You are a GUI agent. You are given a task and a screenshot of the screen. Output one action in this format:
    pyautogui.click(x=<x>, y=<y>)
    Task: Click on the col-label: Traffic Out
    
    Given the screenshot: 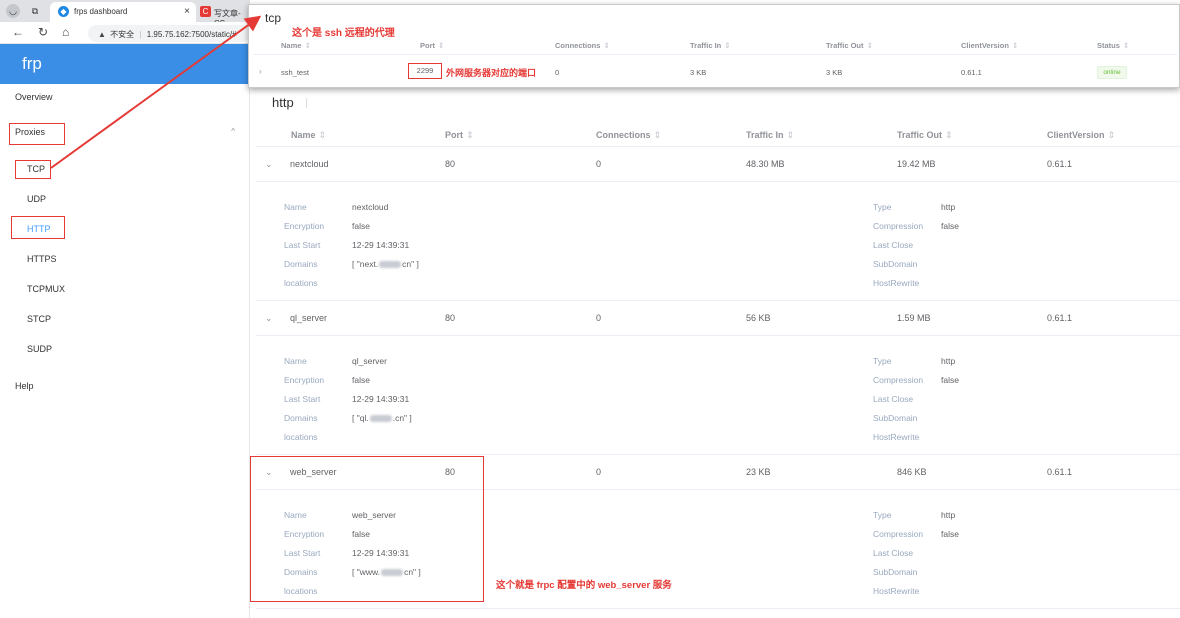 What is the action you would take?
    pyautogui.click(x=920, y=135)
    